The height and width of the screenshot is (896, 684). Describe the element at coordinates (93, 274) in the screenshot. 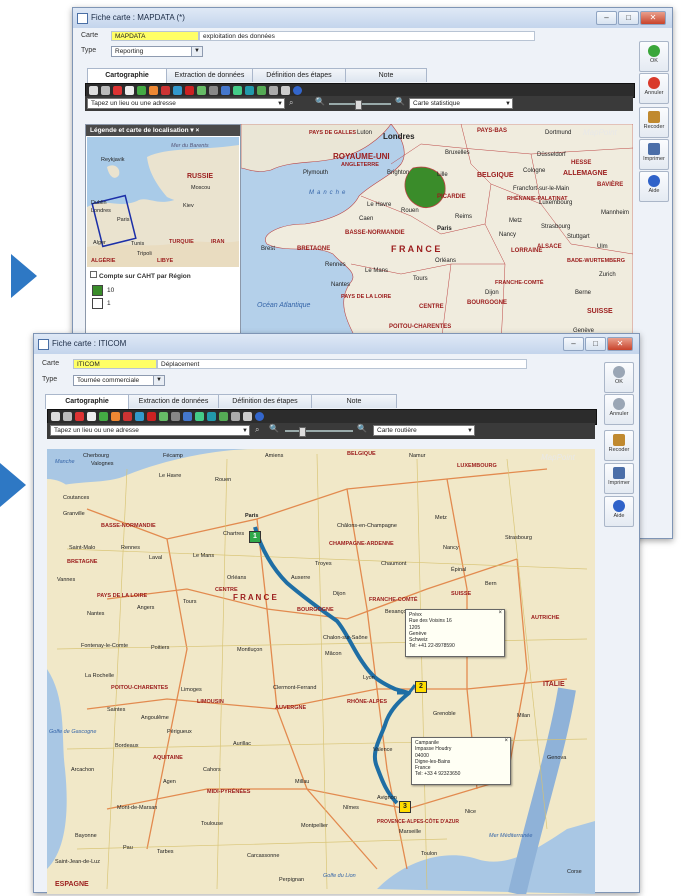

I see `expand-icon` at that location.